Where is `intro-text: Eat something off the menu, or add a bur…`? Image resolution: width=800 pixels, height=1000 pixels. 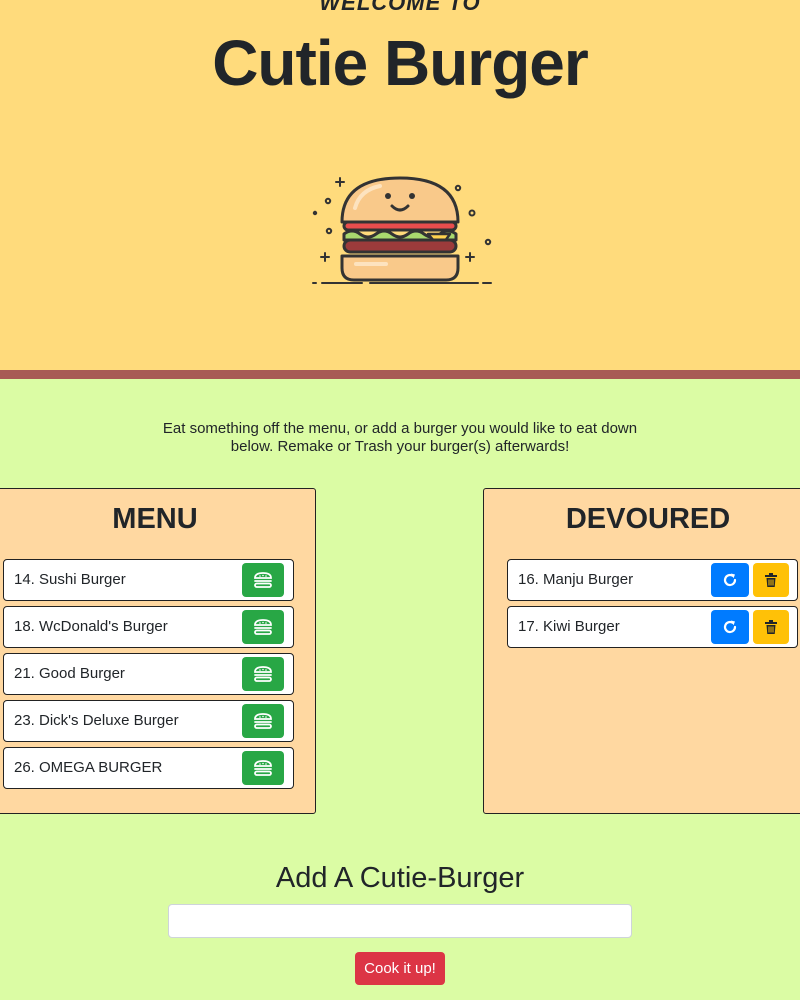
intro-text: Eat something off the menu, or add a bur… is located at coordinates (400, 437).